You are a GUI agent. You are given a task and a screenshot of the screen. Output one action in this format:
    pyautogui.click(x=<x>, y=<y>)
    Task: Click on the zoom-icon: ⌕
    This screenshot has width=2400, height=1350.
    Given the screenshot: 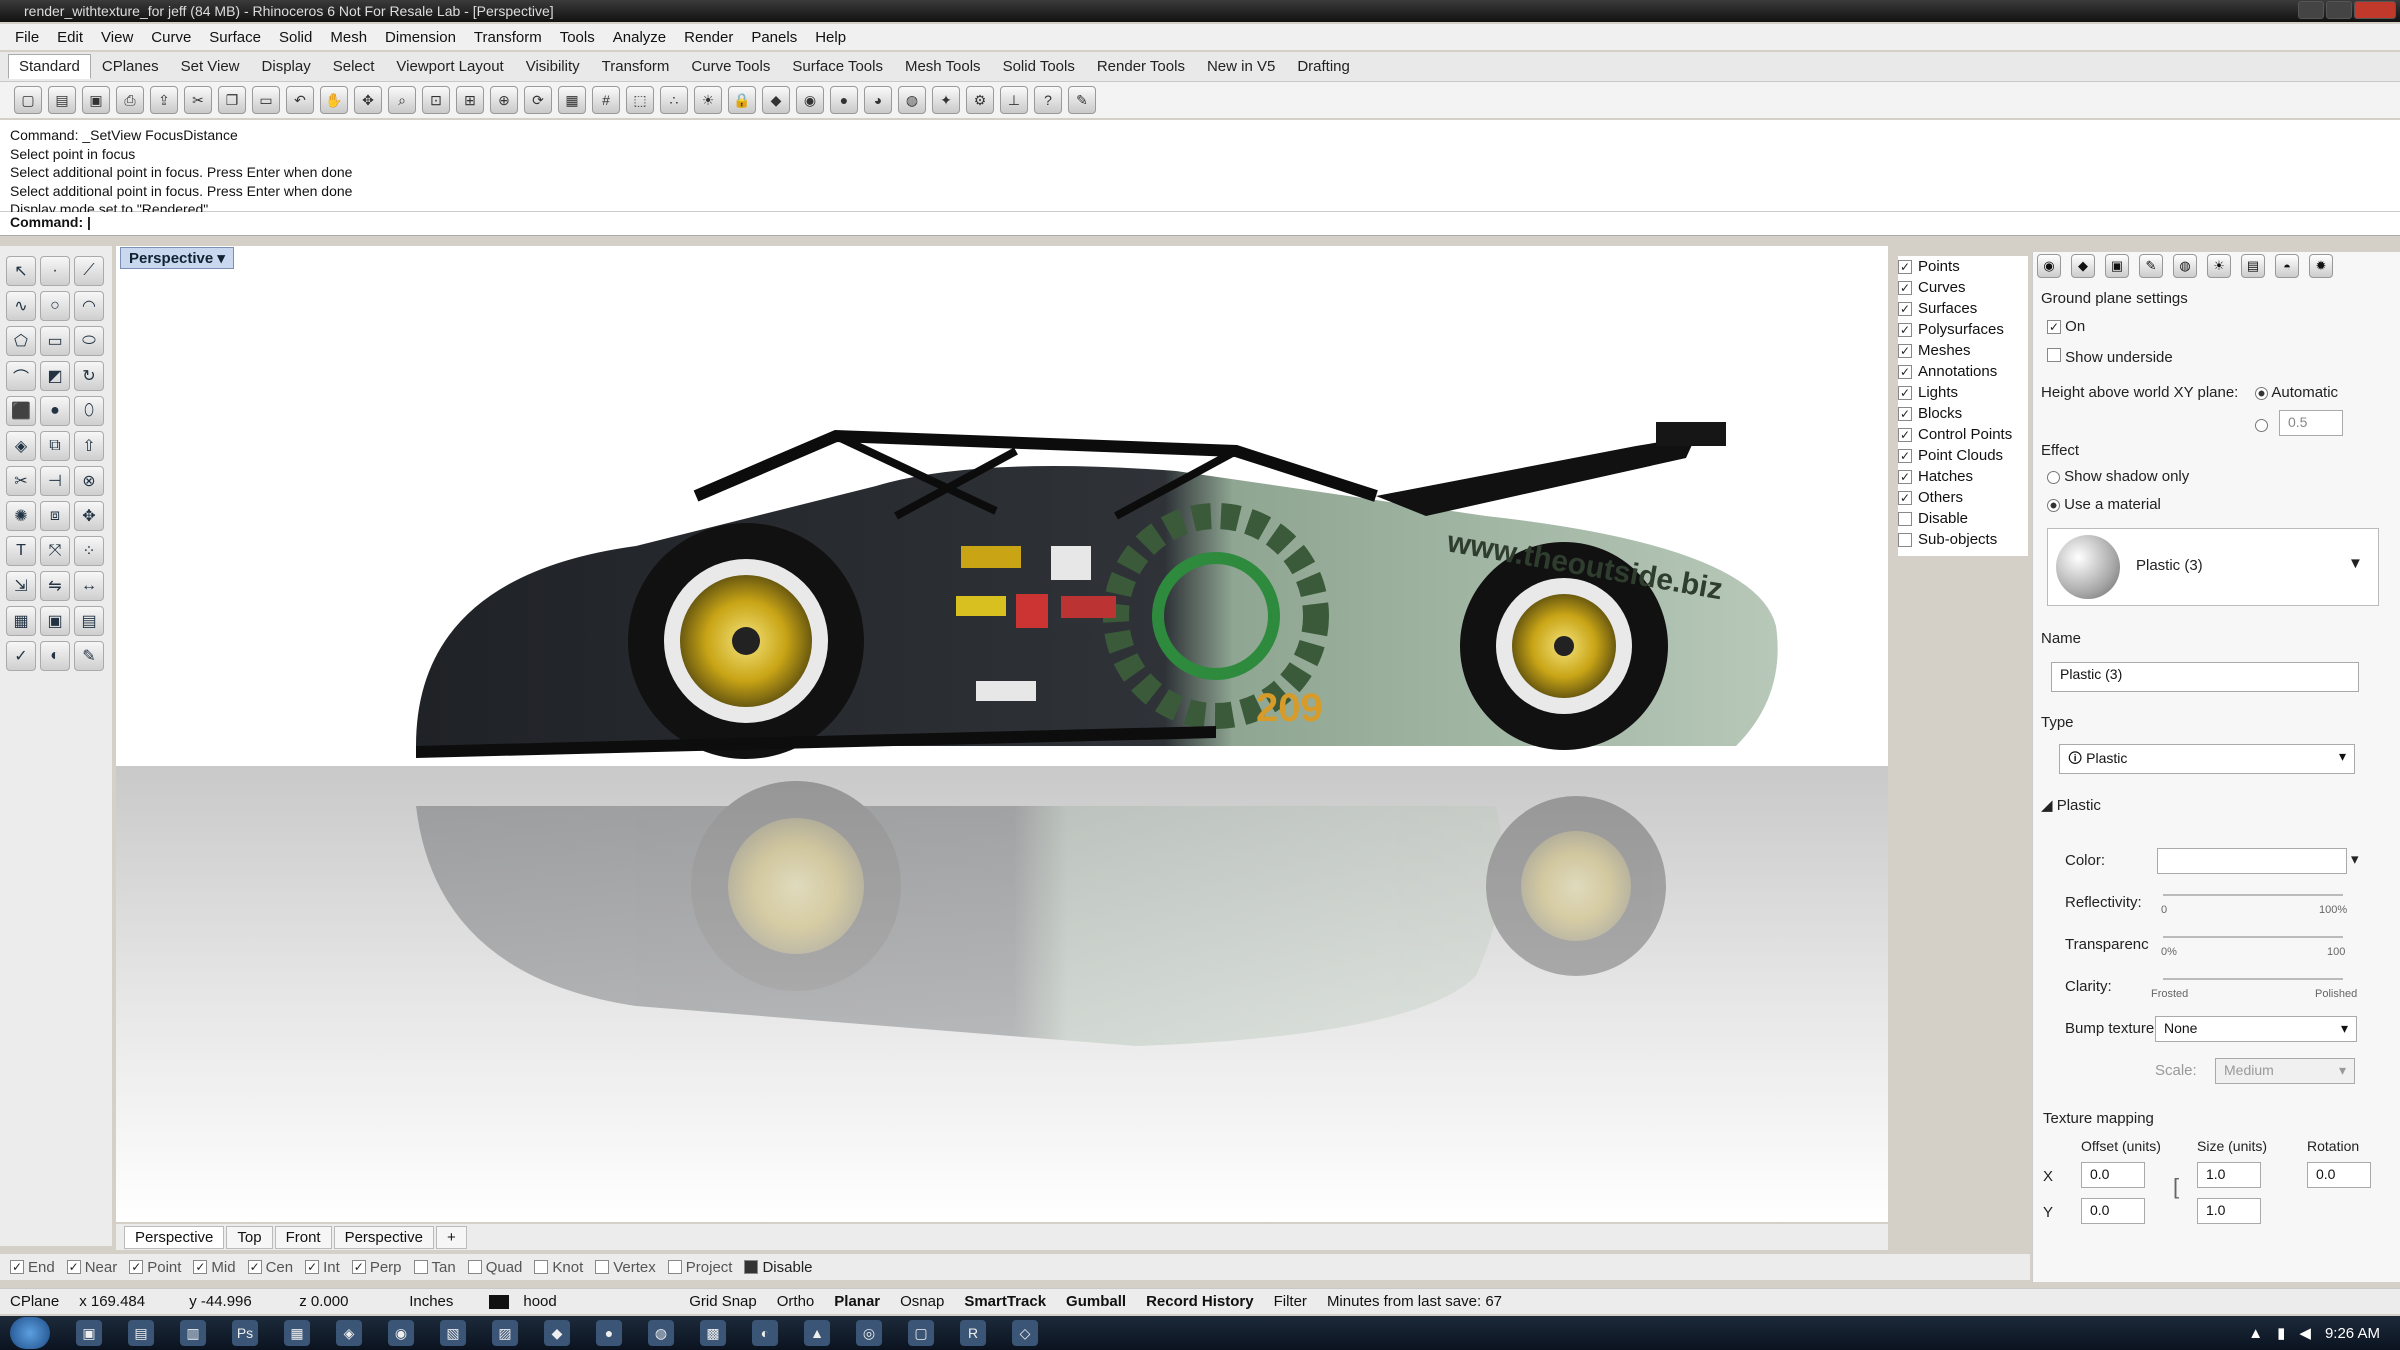 What is the action you would take?
    pyautogui.click(x=402, y=100)
    